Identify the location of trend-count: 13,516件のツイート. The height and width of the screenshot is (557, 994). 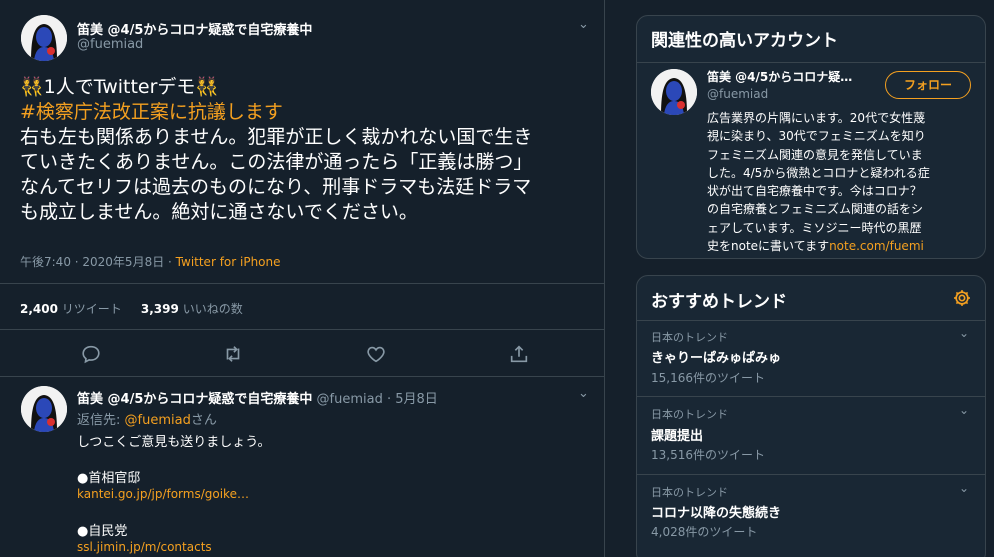
(708, 455).